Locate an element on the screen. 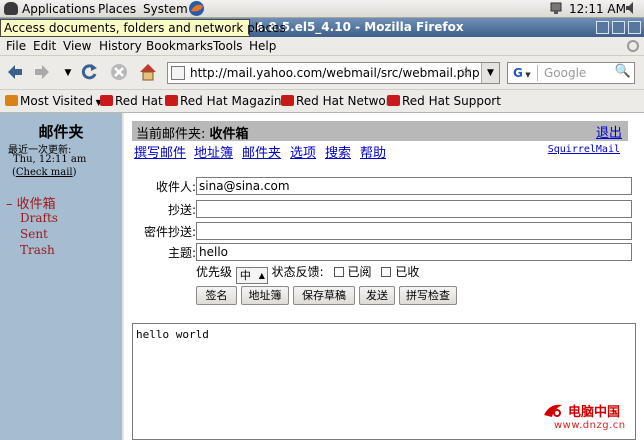  volume-icon is located at coordinates (632, 10).